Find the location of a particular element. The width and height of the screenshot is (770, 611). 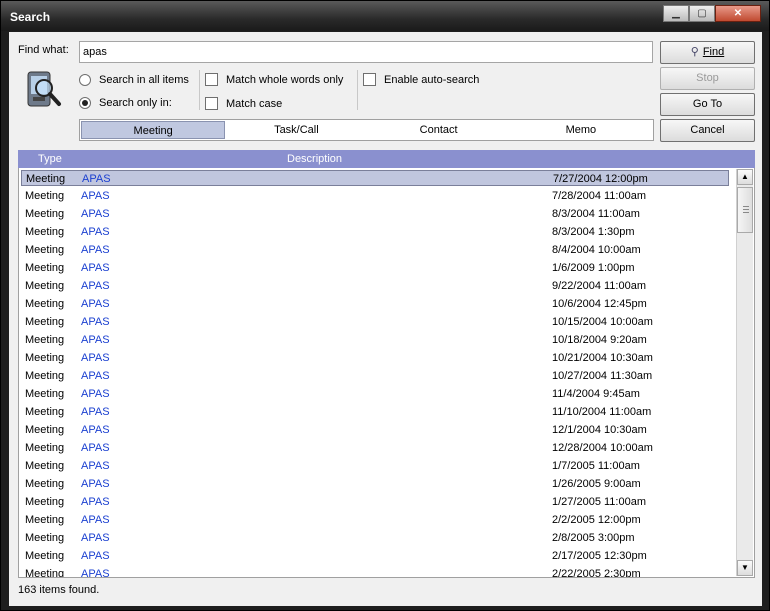

tab-meeting: Meeting is located at coordinates (153, 130).